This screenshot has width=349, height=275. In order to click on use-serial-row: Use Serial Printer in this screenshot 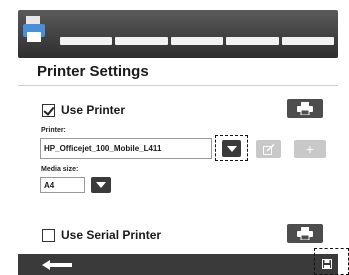, I will do `click(101, 235)`.